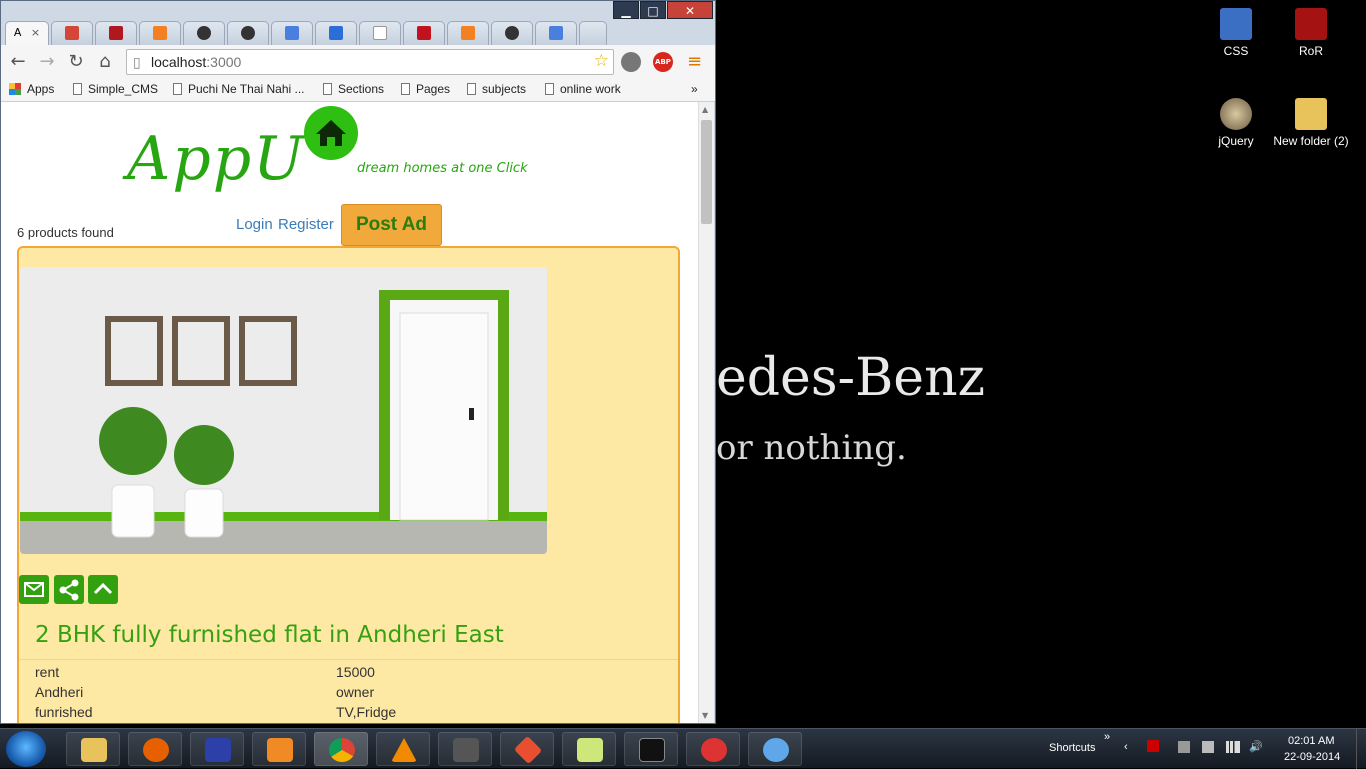  Describe the element at coordinates (331, 133) in the screenshot. I see `home-button` at that location.